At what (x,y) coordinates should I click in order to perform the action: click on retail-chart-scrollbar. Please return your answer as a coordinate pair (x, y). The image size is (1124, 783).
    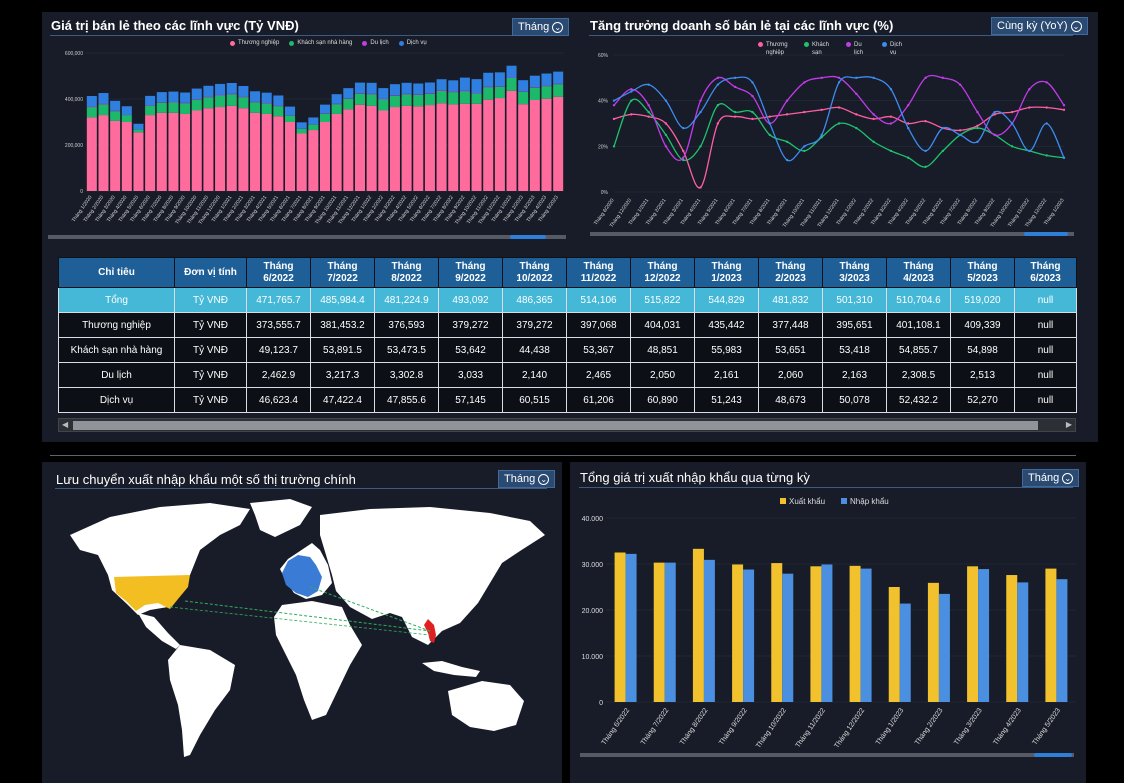
    Looking at the image, I should click on (307, 237).